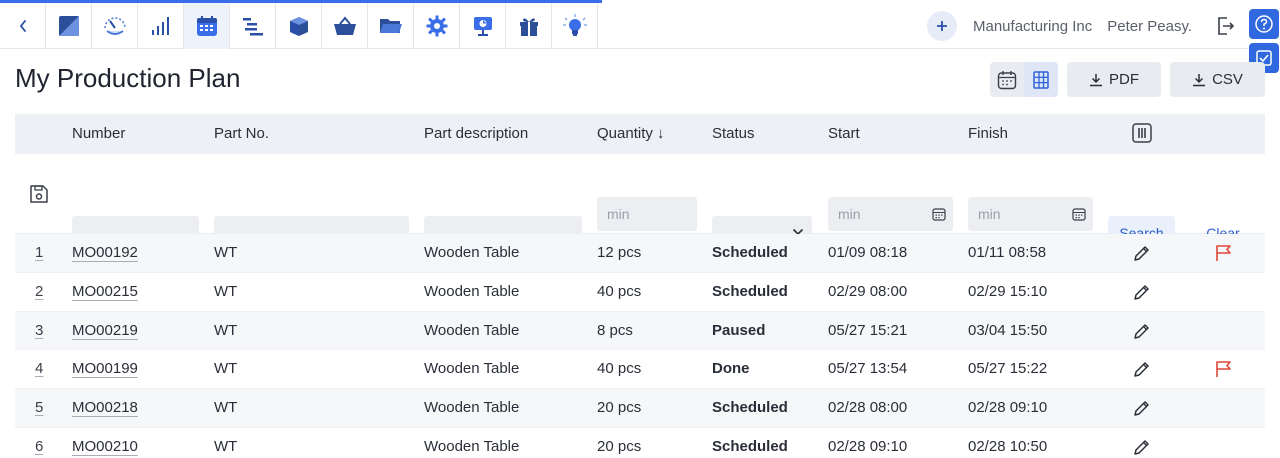 This screenshot has width=1280, height=458. I want to click on column-header-number: Number, so click(98, 134).